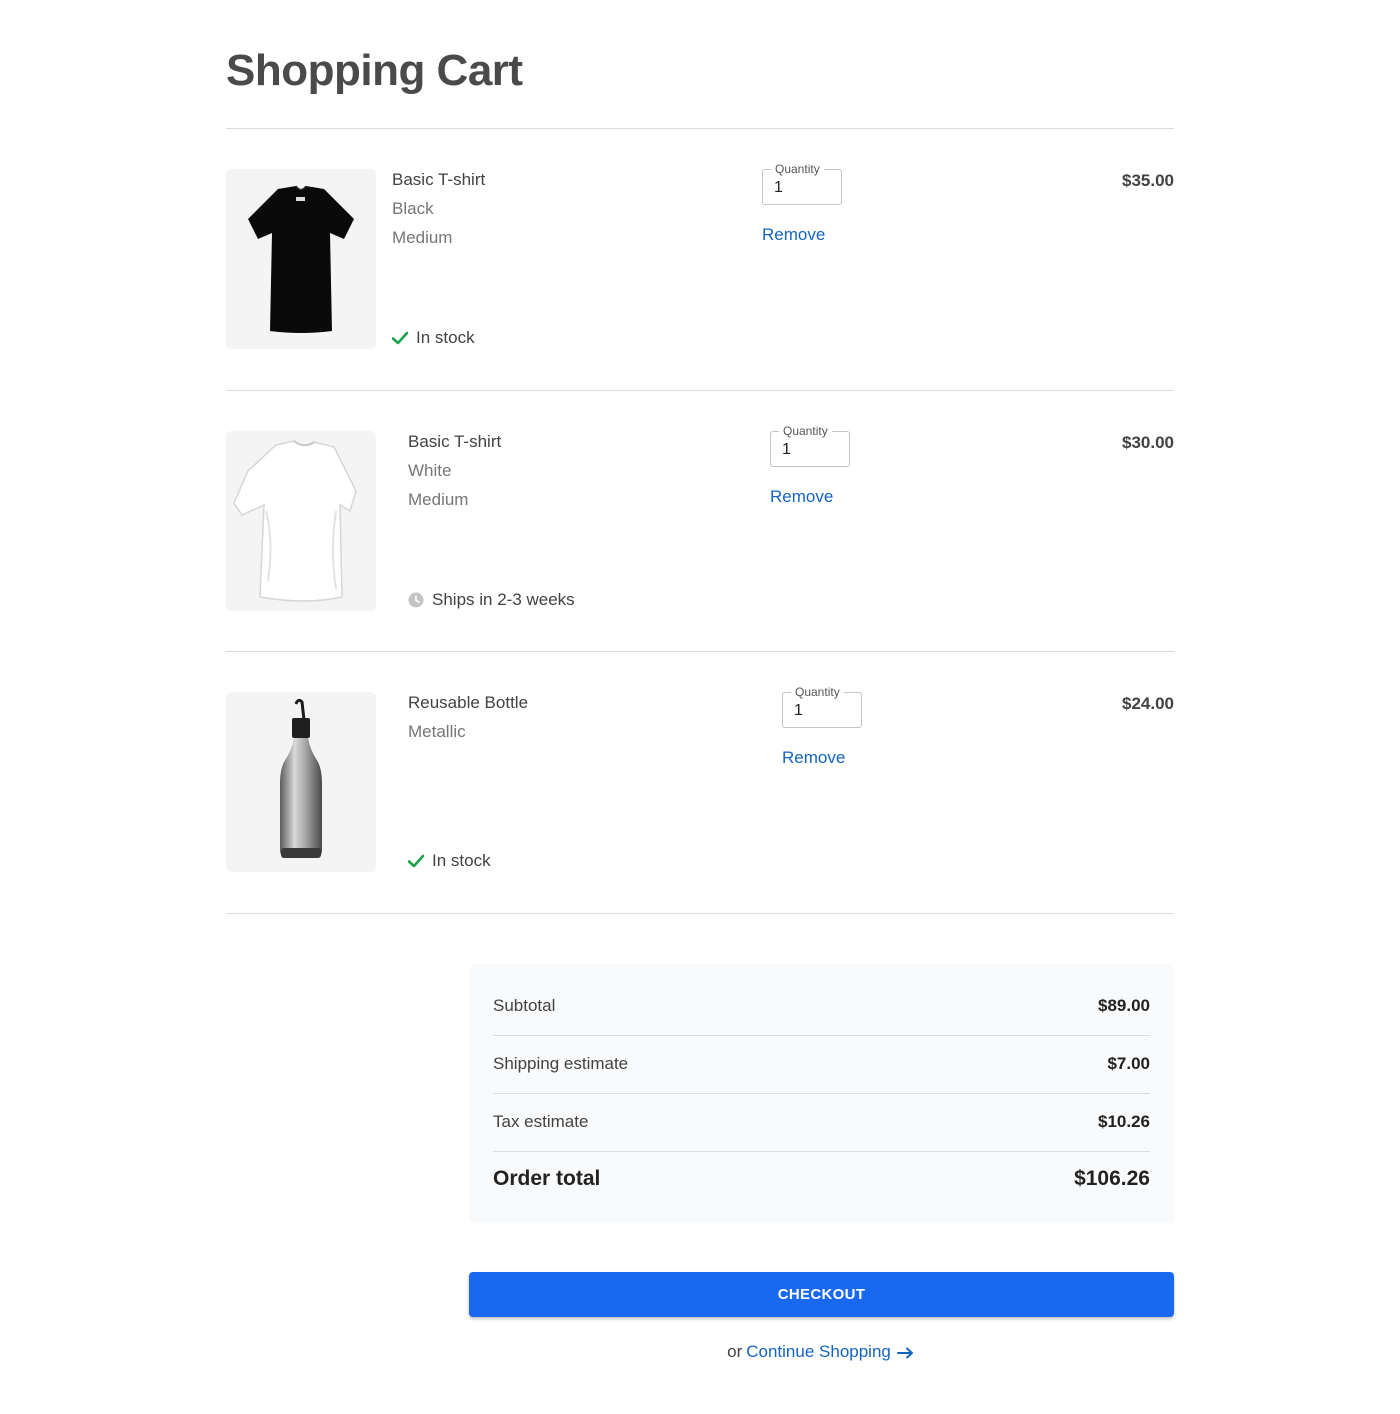 This screenshot has height=1414, width=1400. What do you see at coordinates (905, 1353) in the screenshot?
I see `arrow-right-icon` at bounding box center [905, 1353].